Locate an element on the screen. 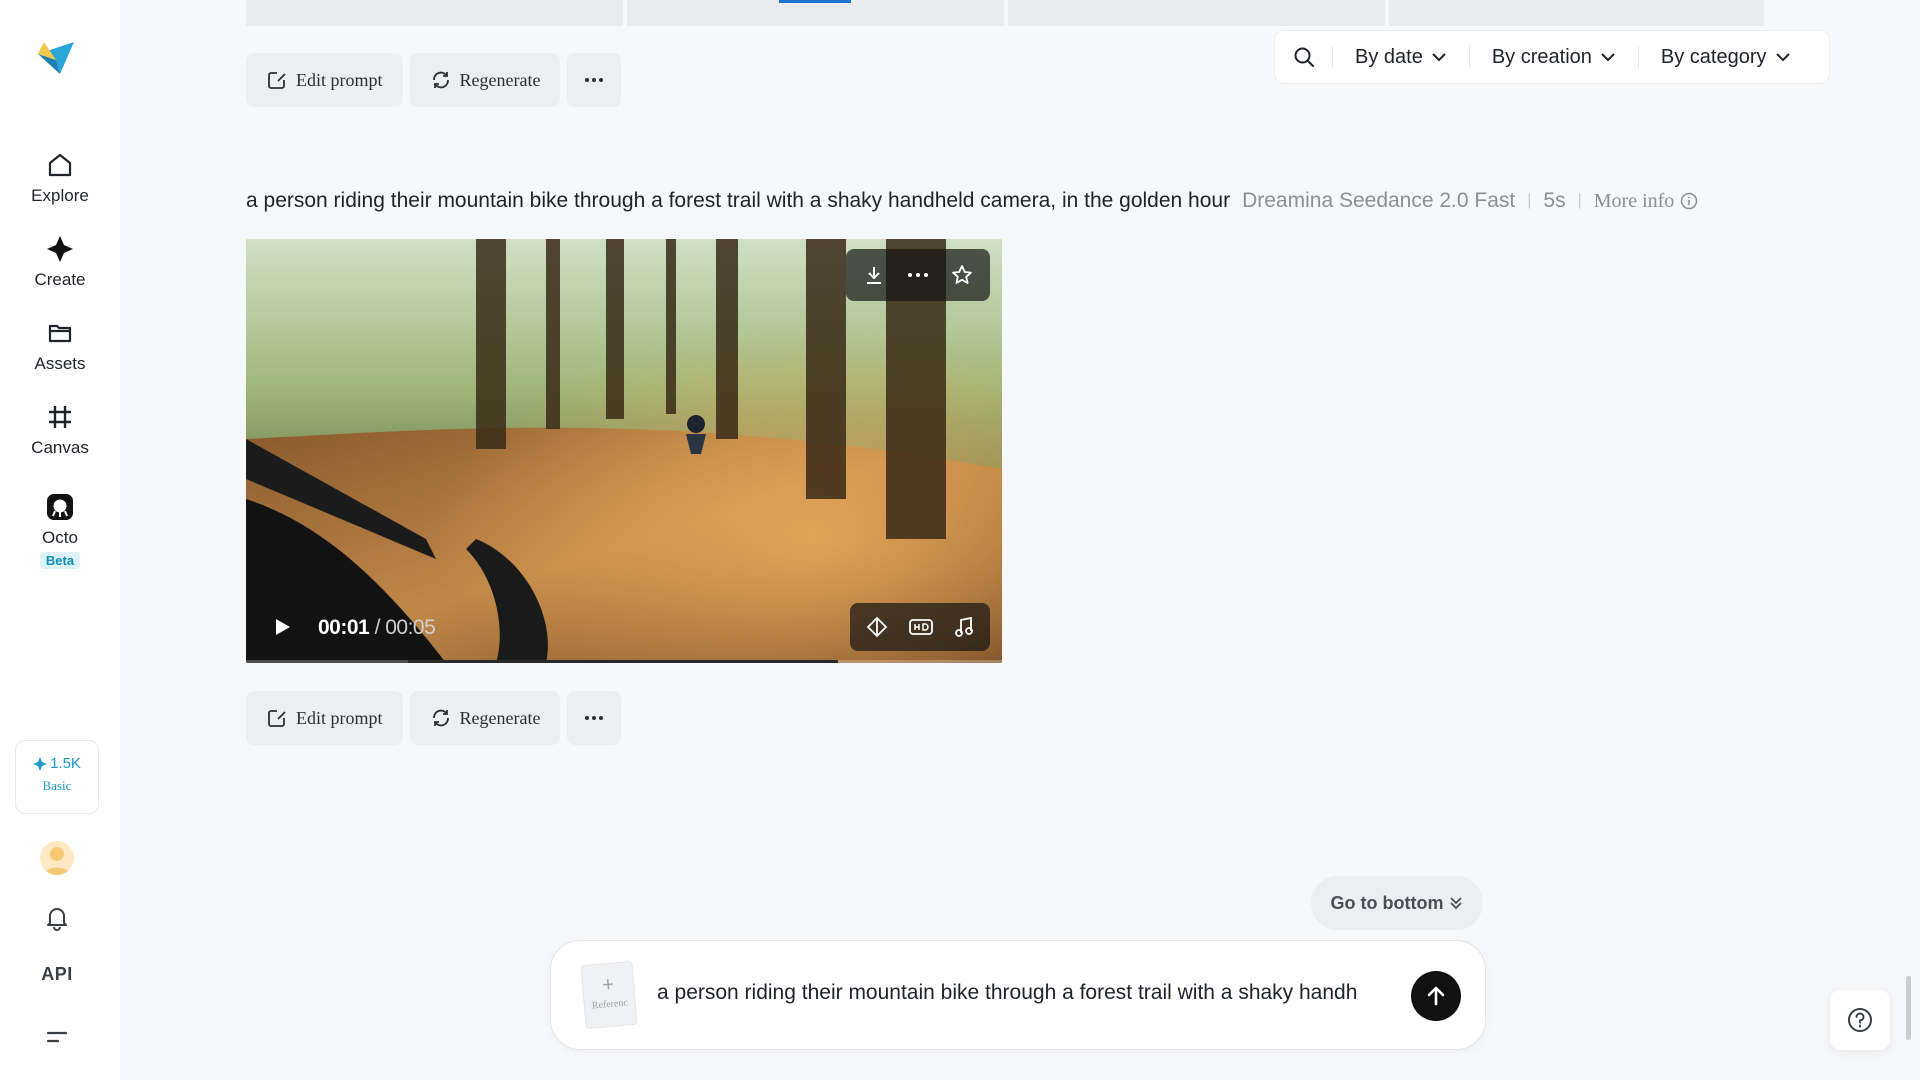 This screenshot has width=1920, height=1080. video-toolbar-top is located at coordinates (918, 275).